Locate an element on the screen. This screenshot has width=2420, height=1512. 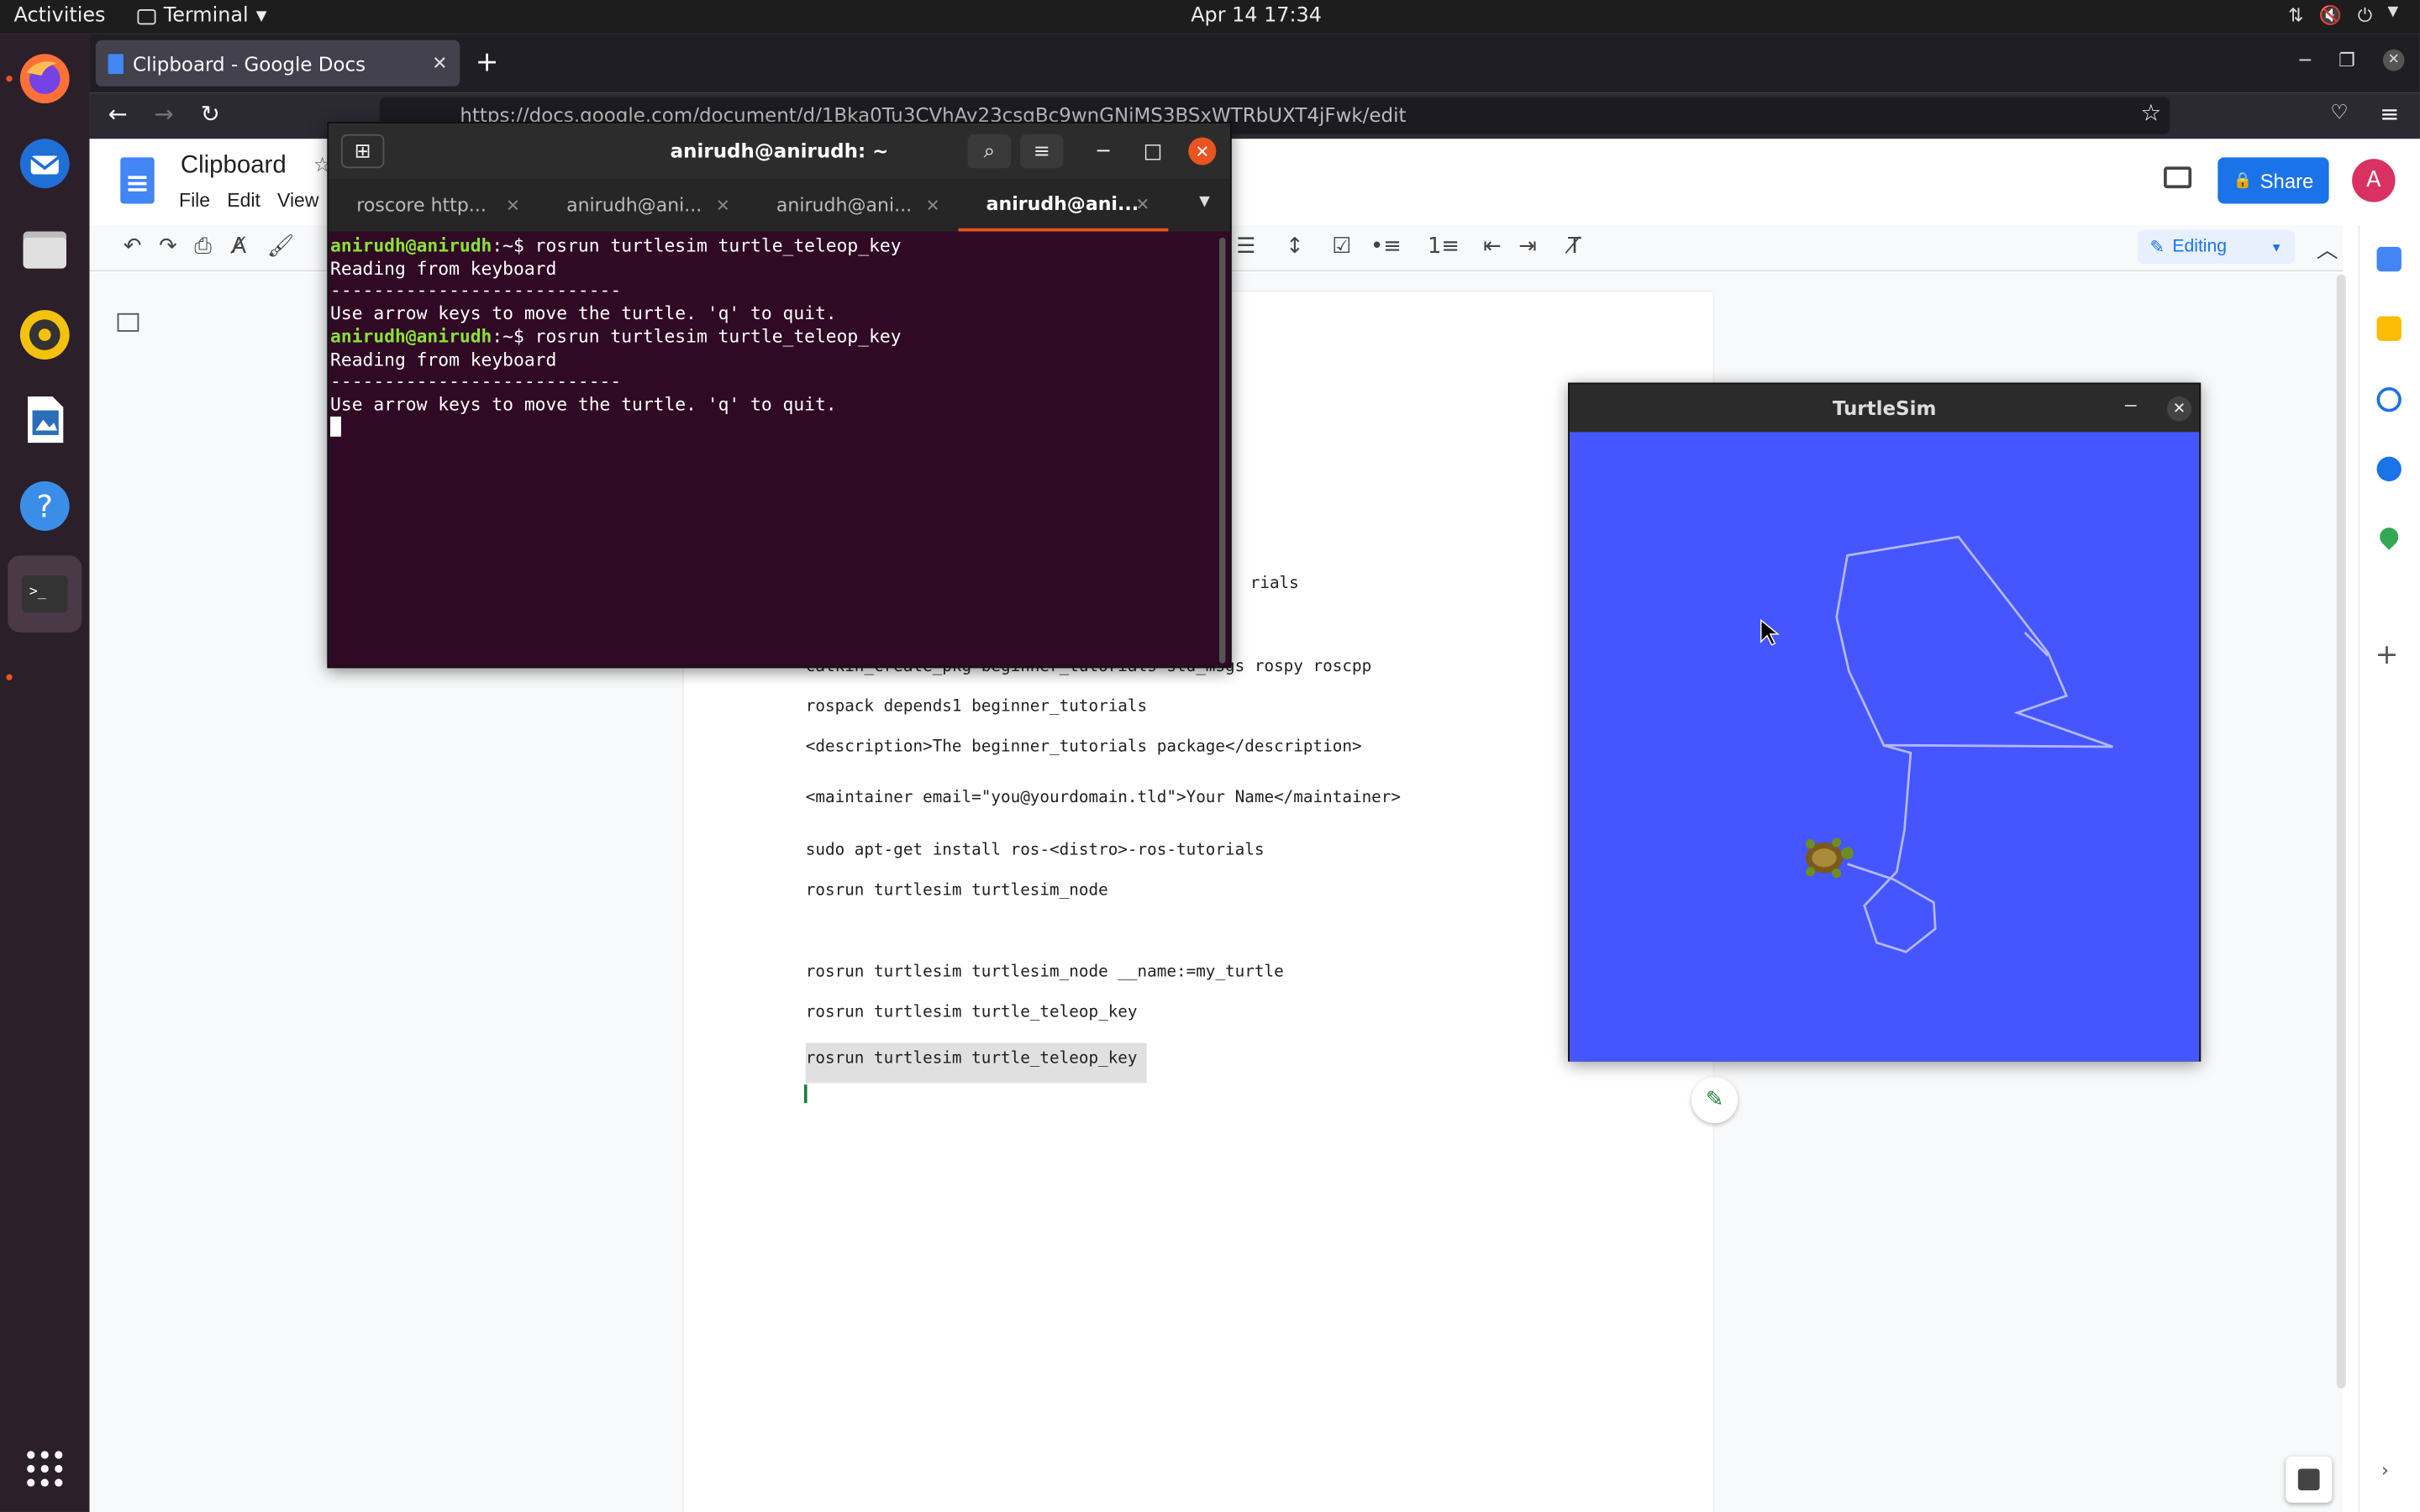
numbered-list-icon: 1≡ is located at coordinates (1444, 246).